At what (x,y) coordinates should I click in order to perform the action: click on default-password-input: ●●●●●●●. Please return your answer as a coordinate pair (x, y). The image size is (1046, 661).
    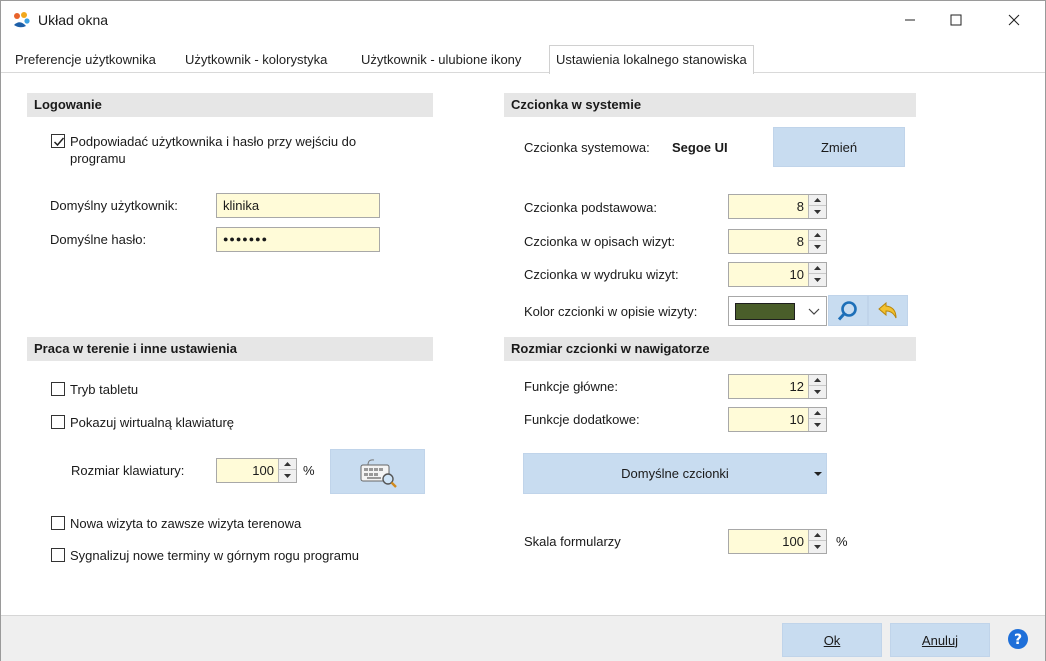
    Looking at the image, I should click on (298, 239).